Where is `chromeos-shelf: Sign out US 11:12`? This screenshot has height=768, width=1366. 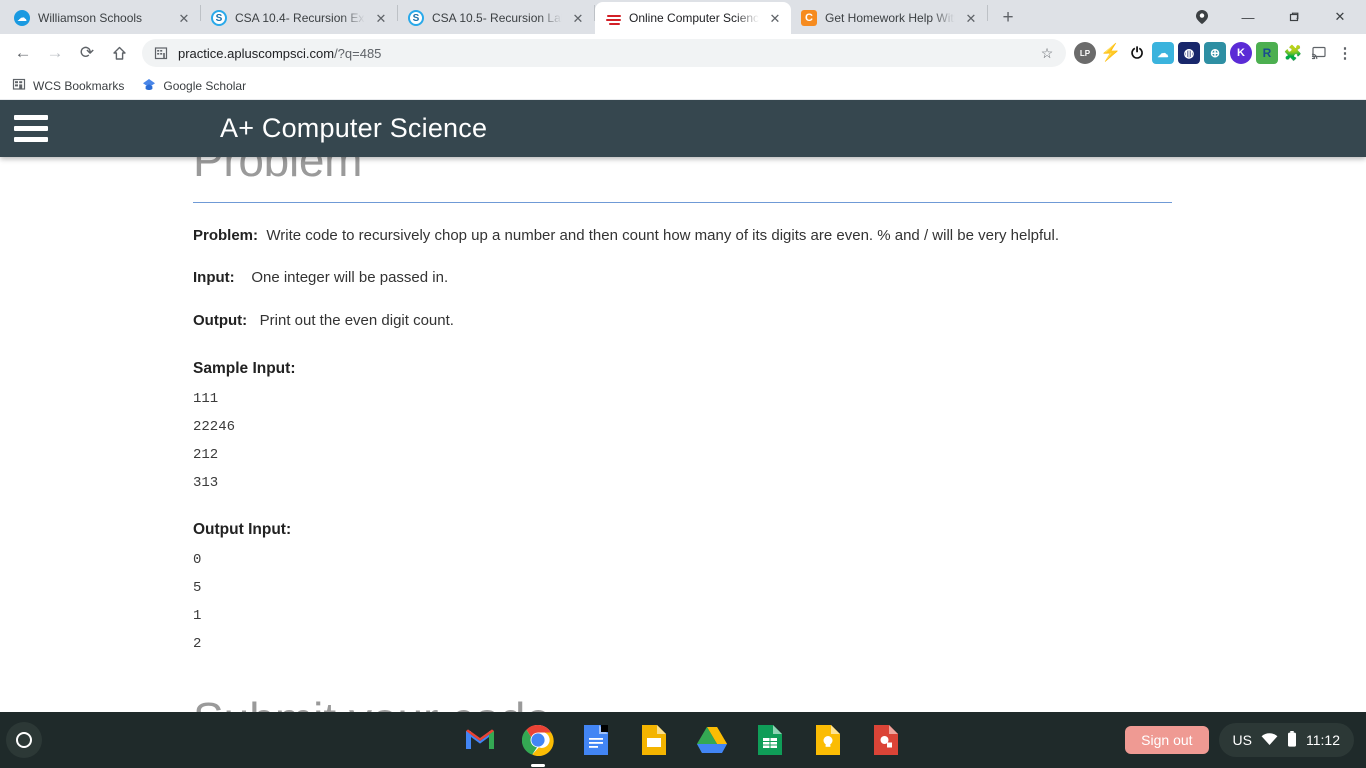
chromeos-shelf: Sign out US 11:12 is located at coordinates (683, 740).